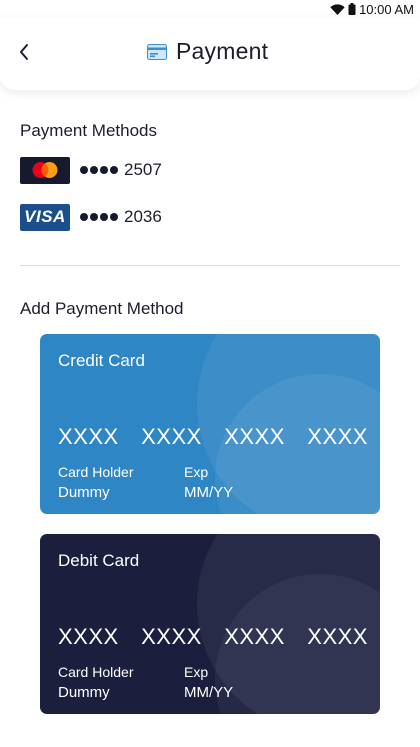 This screenshot has width=420, height=747. Describe the element at coordinates (337, 9) in the screenshot. I see `wifi-icon` at that location.